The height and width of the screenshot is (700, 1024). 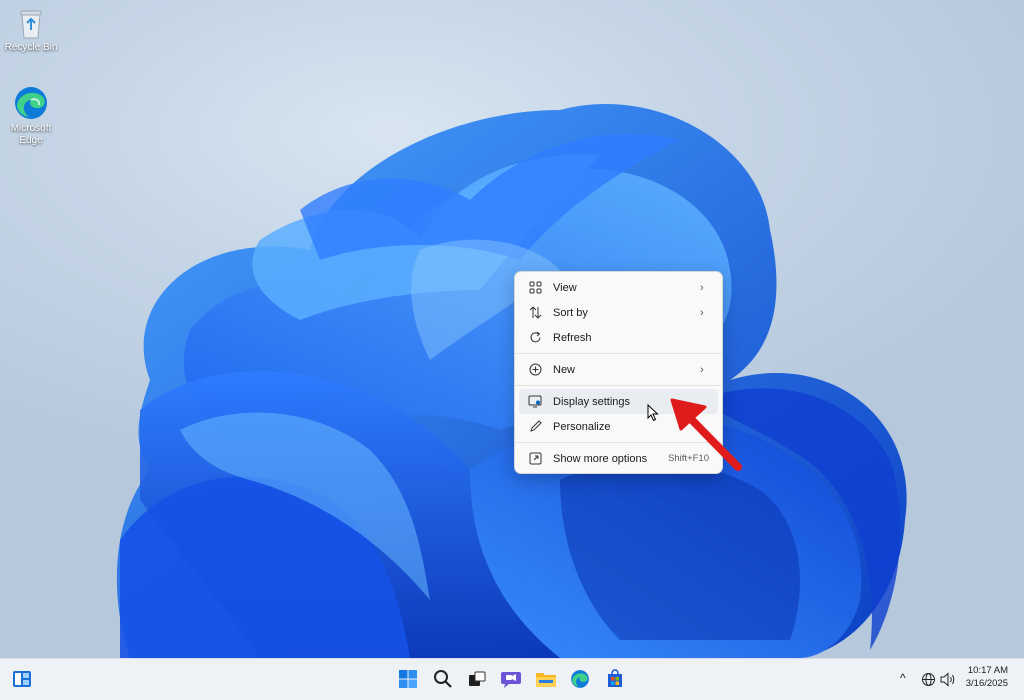 I want to click on menu-item-label: Show more options, so click(x=600, y=458).